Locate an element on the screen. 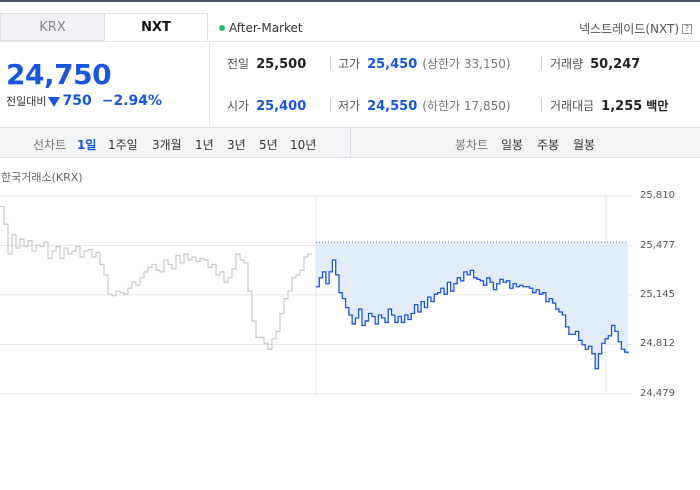 The width and height of the screenshot is (700, 490). tab-nxt: NXT is located at coordinates (156, 27).